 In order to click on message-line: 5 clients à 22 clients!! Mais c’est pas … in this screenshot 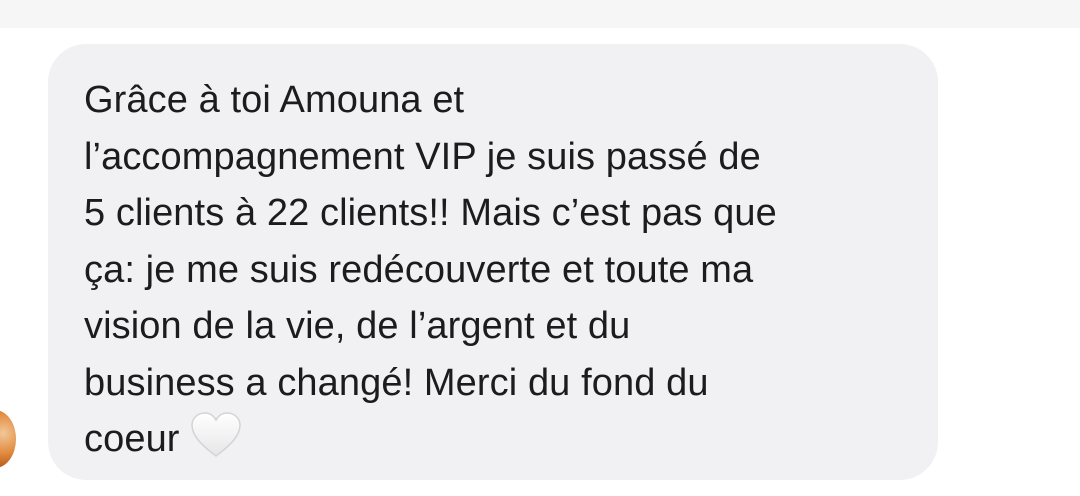, I will do `click(430, 213)`.